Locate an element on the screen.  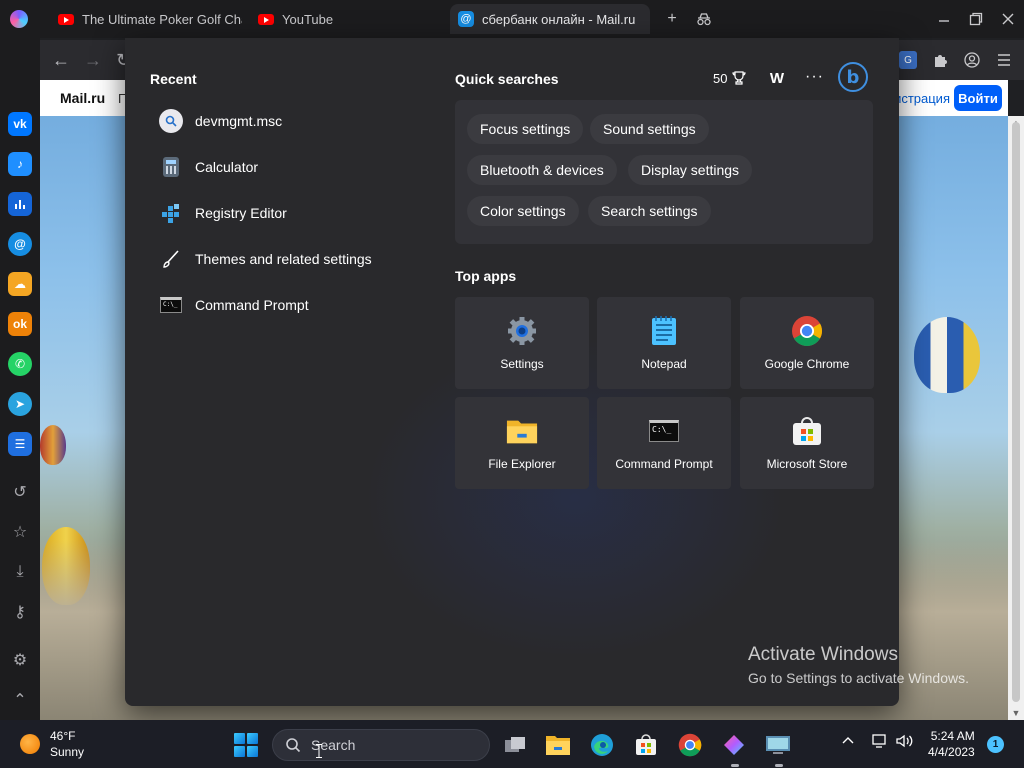
incognito-icon is located at coordinates (704, 19).